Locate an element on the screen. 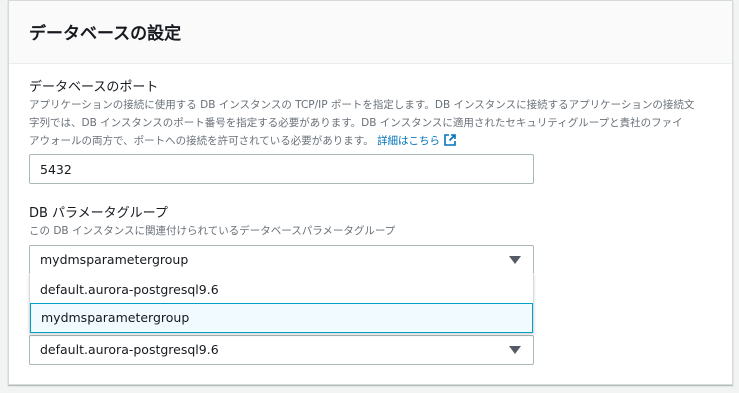  secondary-select-value: default.aurora-postgresql9.6 is located at coordinates (129, 349).